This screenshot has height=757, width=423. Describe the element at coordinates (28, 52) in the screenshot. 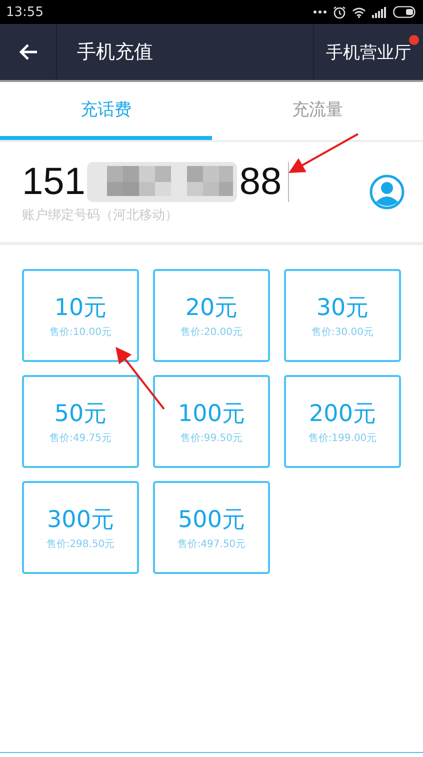

I see `back-arrow-icon` at that location.